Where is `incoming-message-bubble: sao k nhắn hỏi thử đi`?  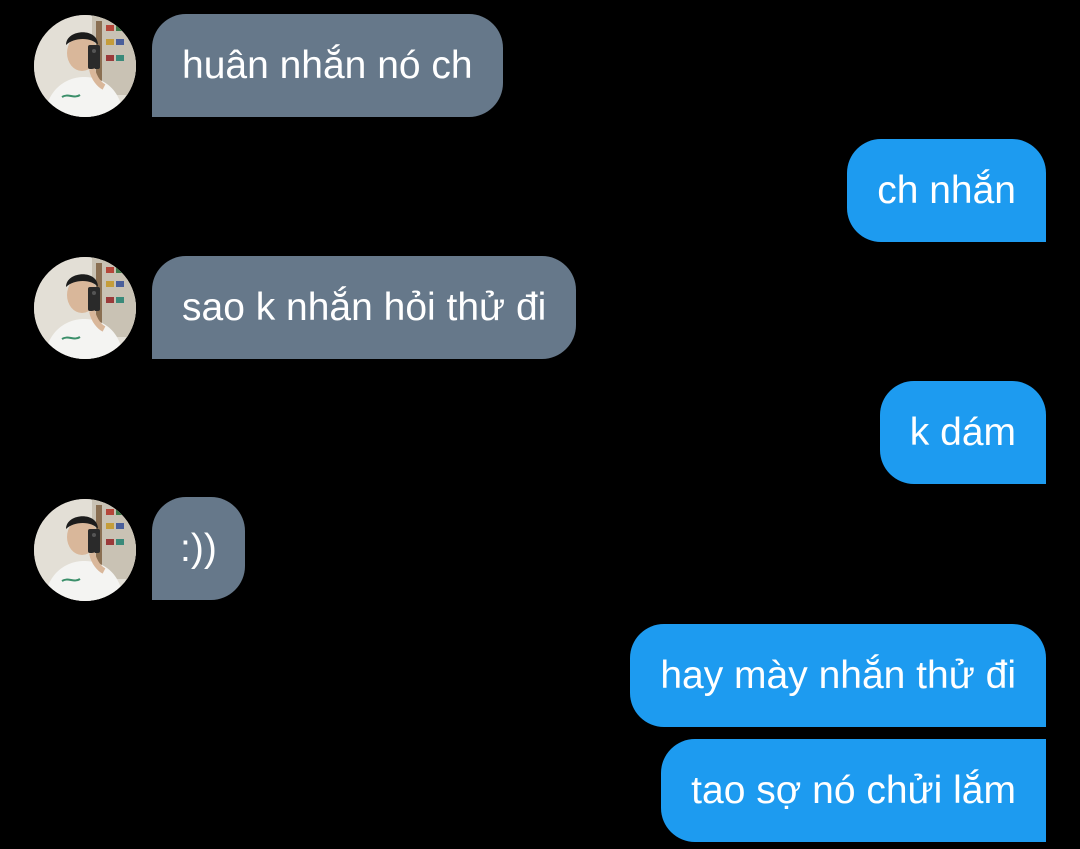
incoming-message-bubble: sao k nhắn hỏi thử đi is located at coordinates (364, 307).